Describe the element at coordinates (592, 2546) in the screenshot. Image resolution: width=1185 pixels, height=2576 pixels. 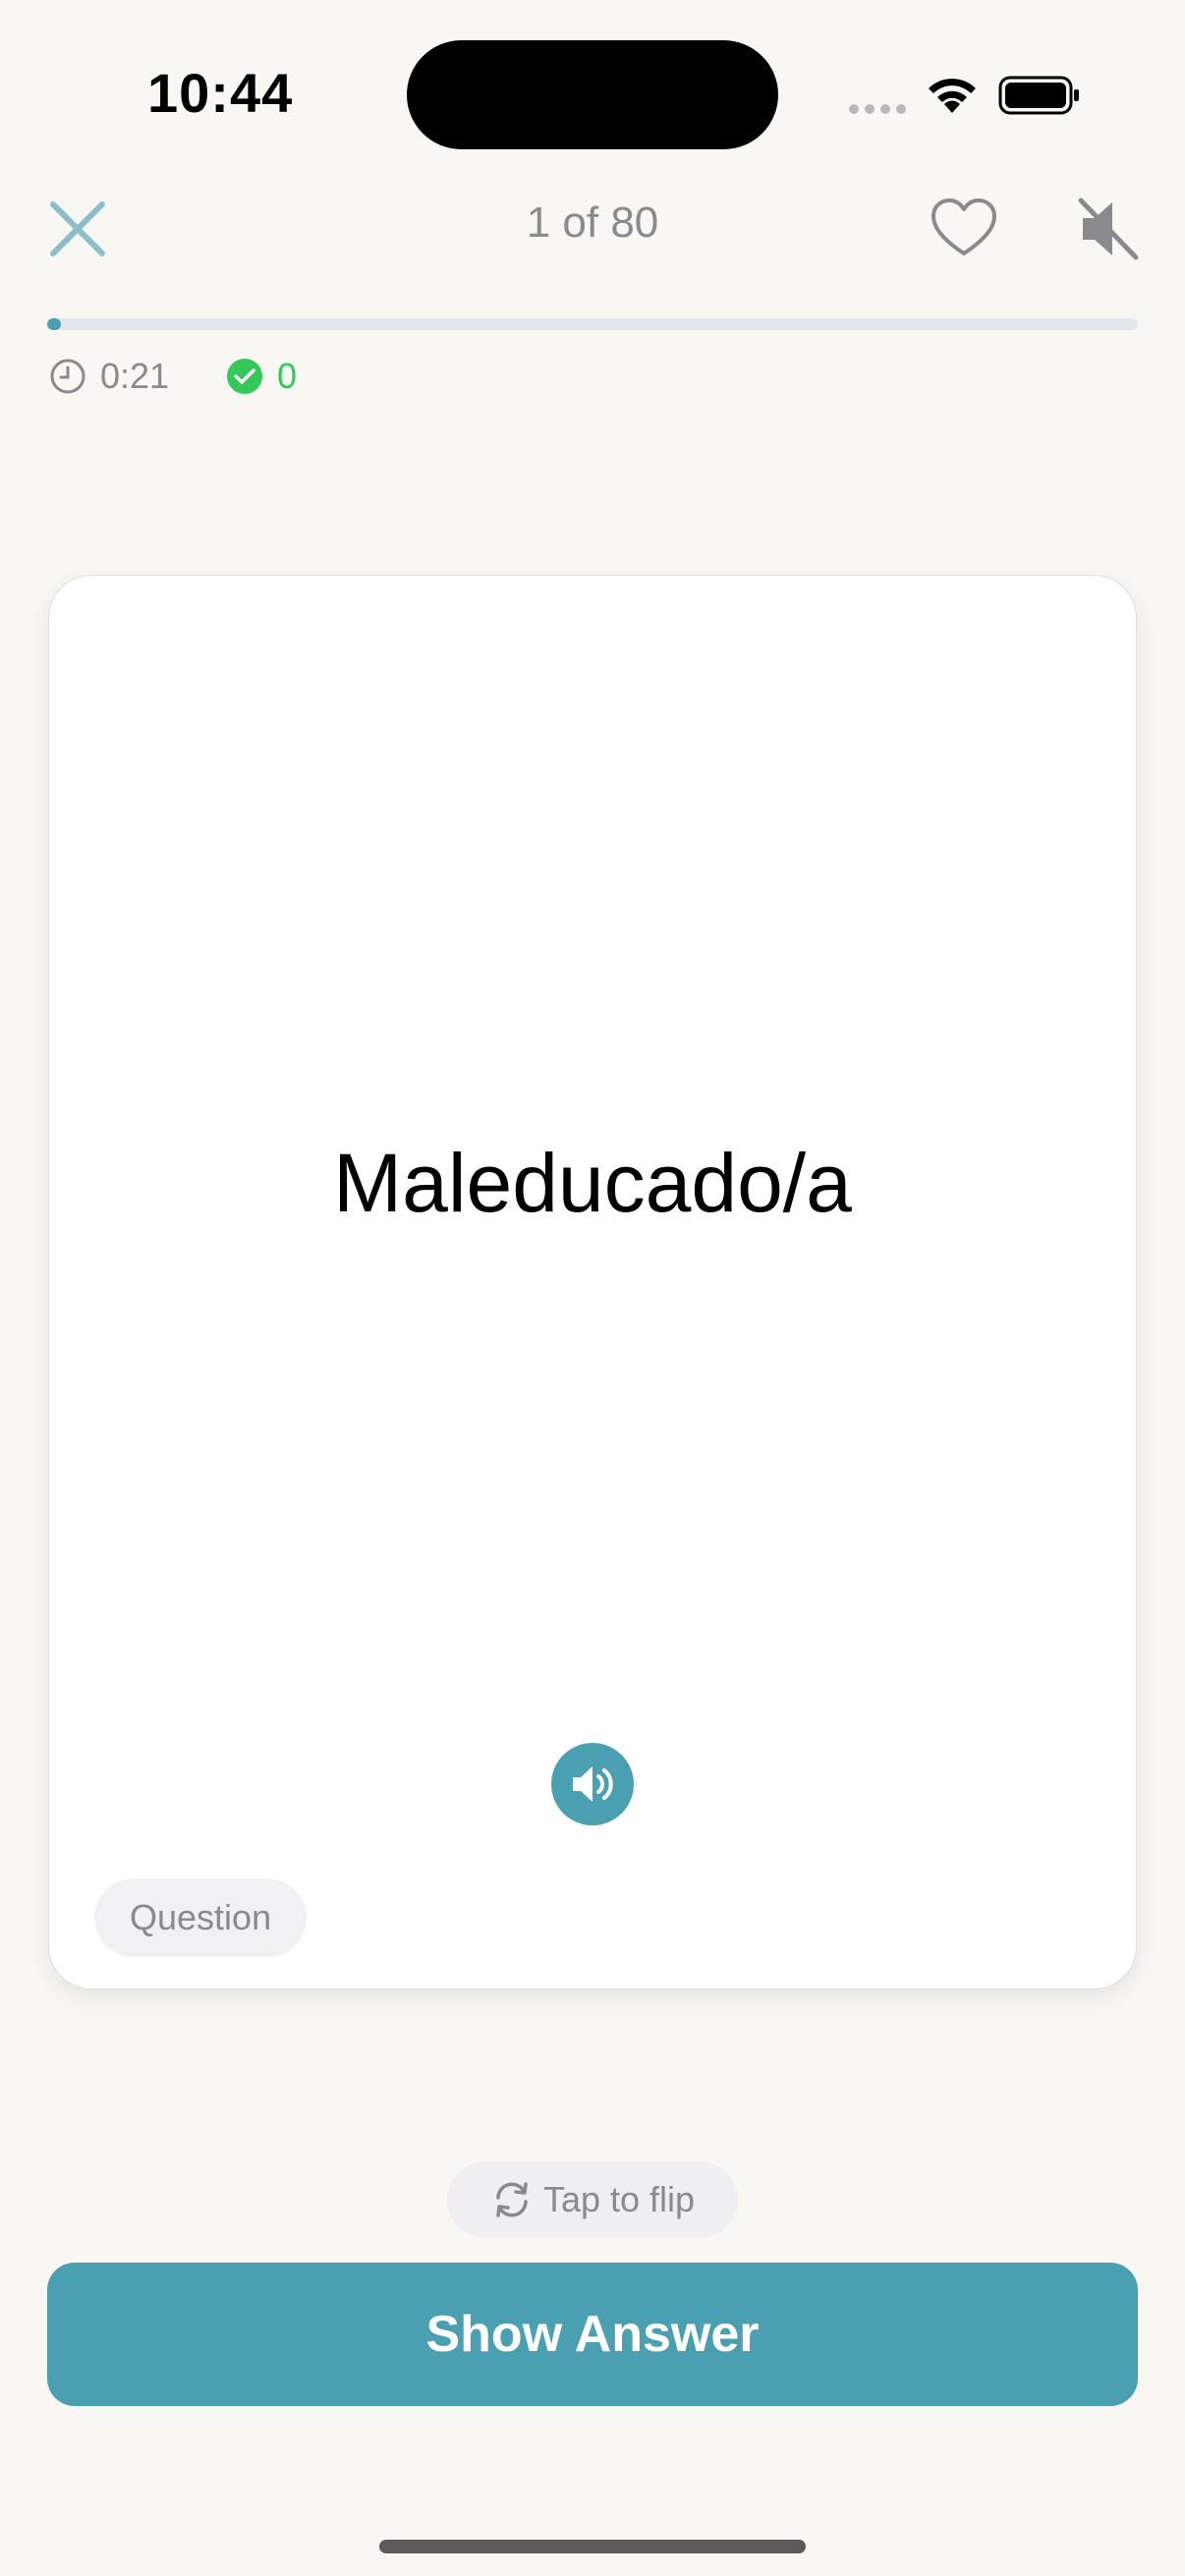
I see `home-indicator` at that location.